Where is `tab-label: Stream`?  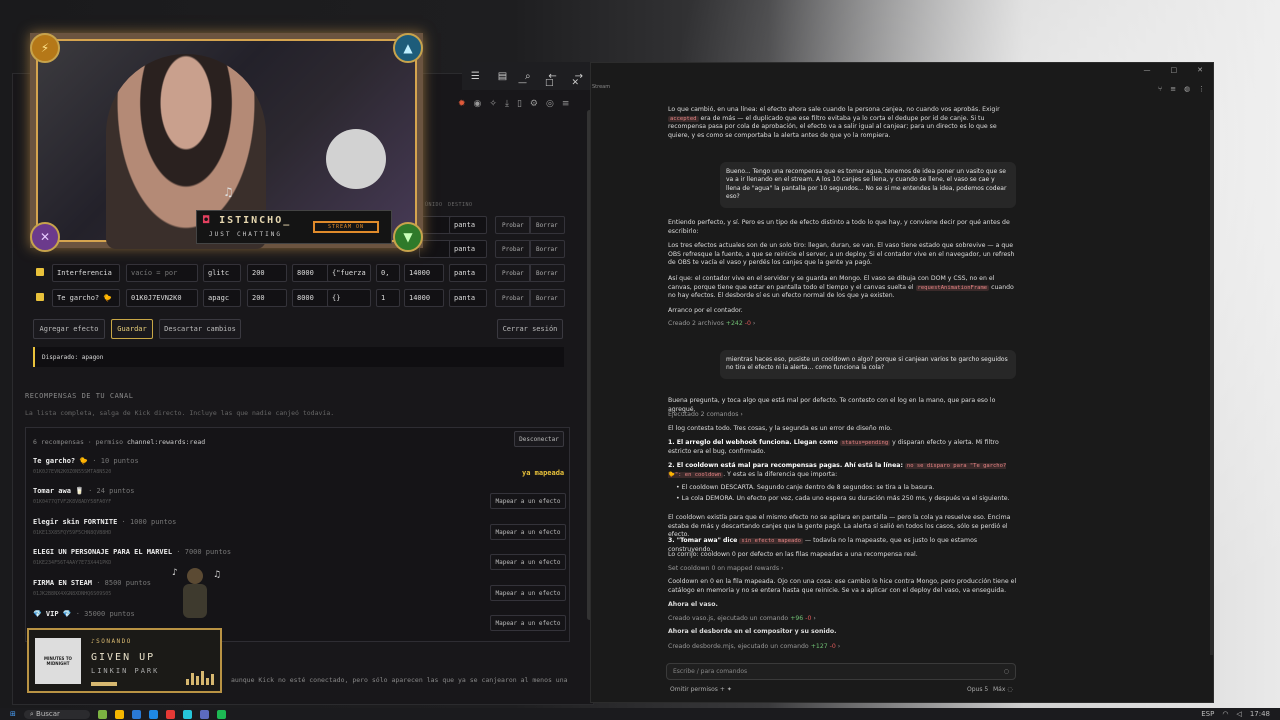
tab-label: Stream is located at coordinates (601, 87).